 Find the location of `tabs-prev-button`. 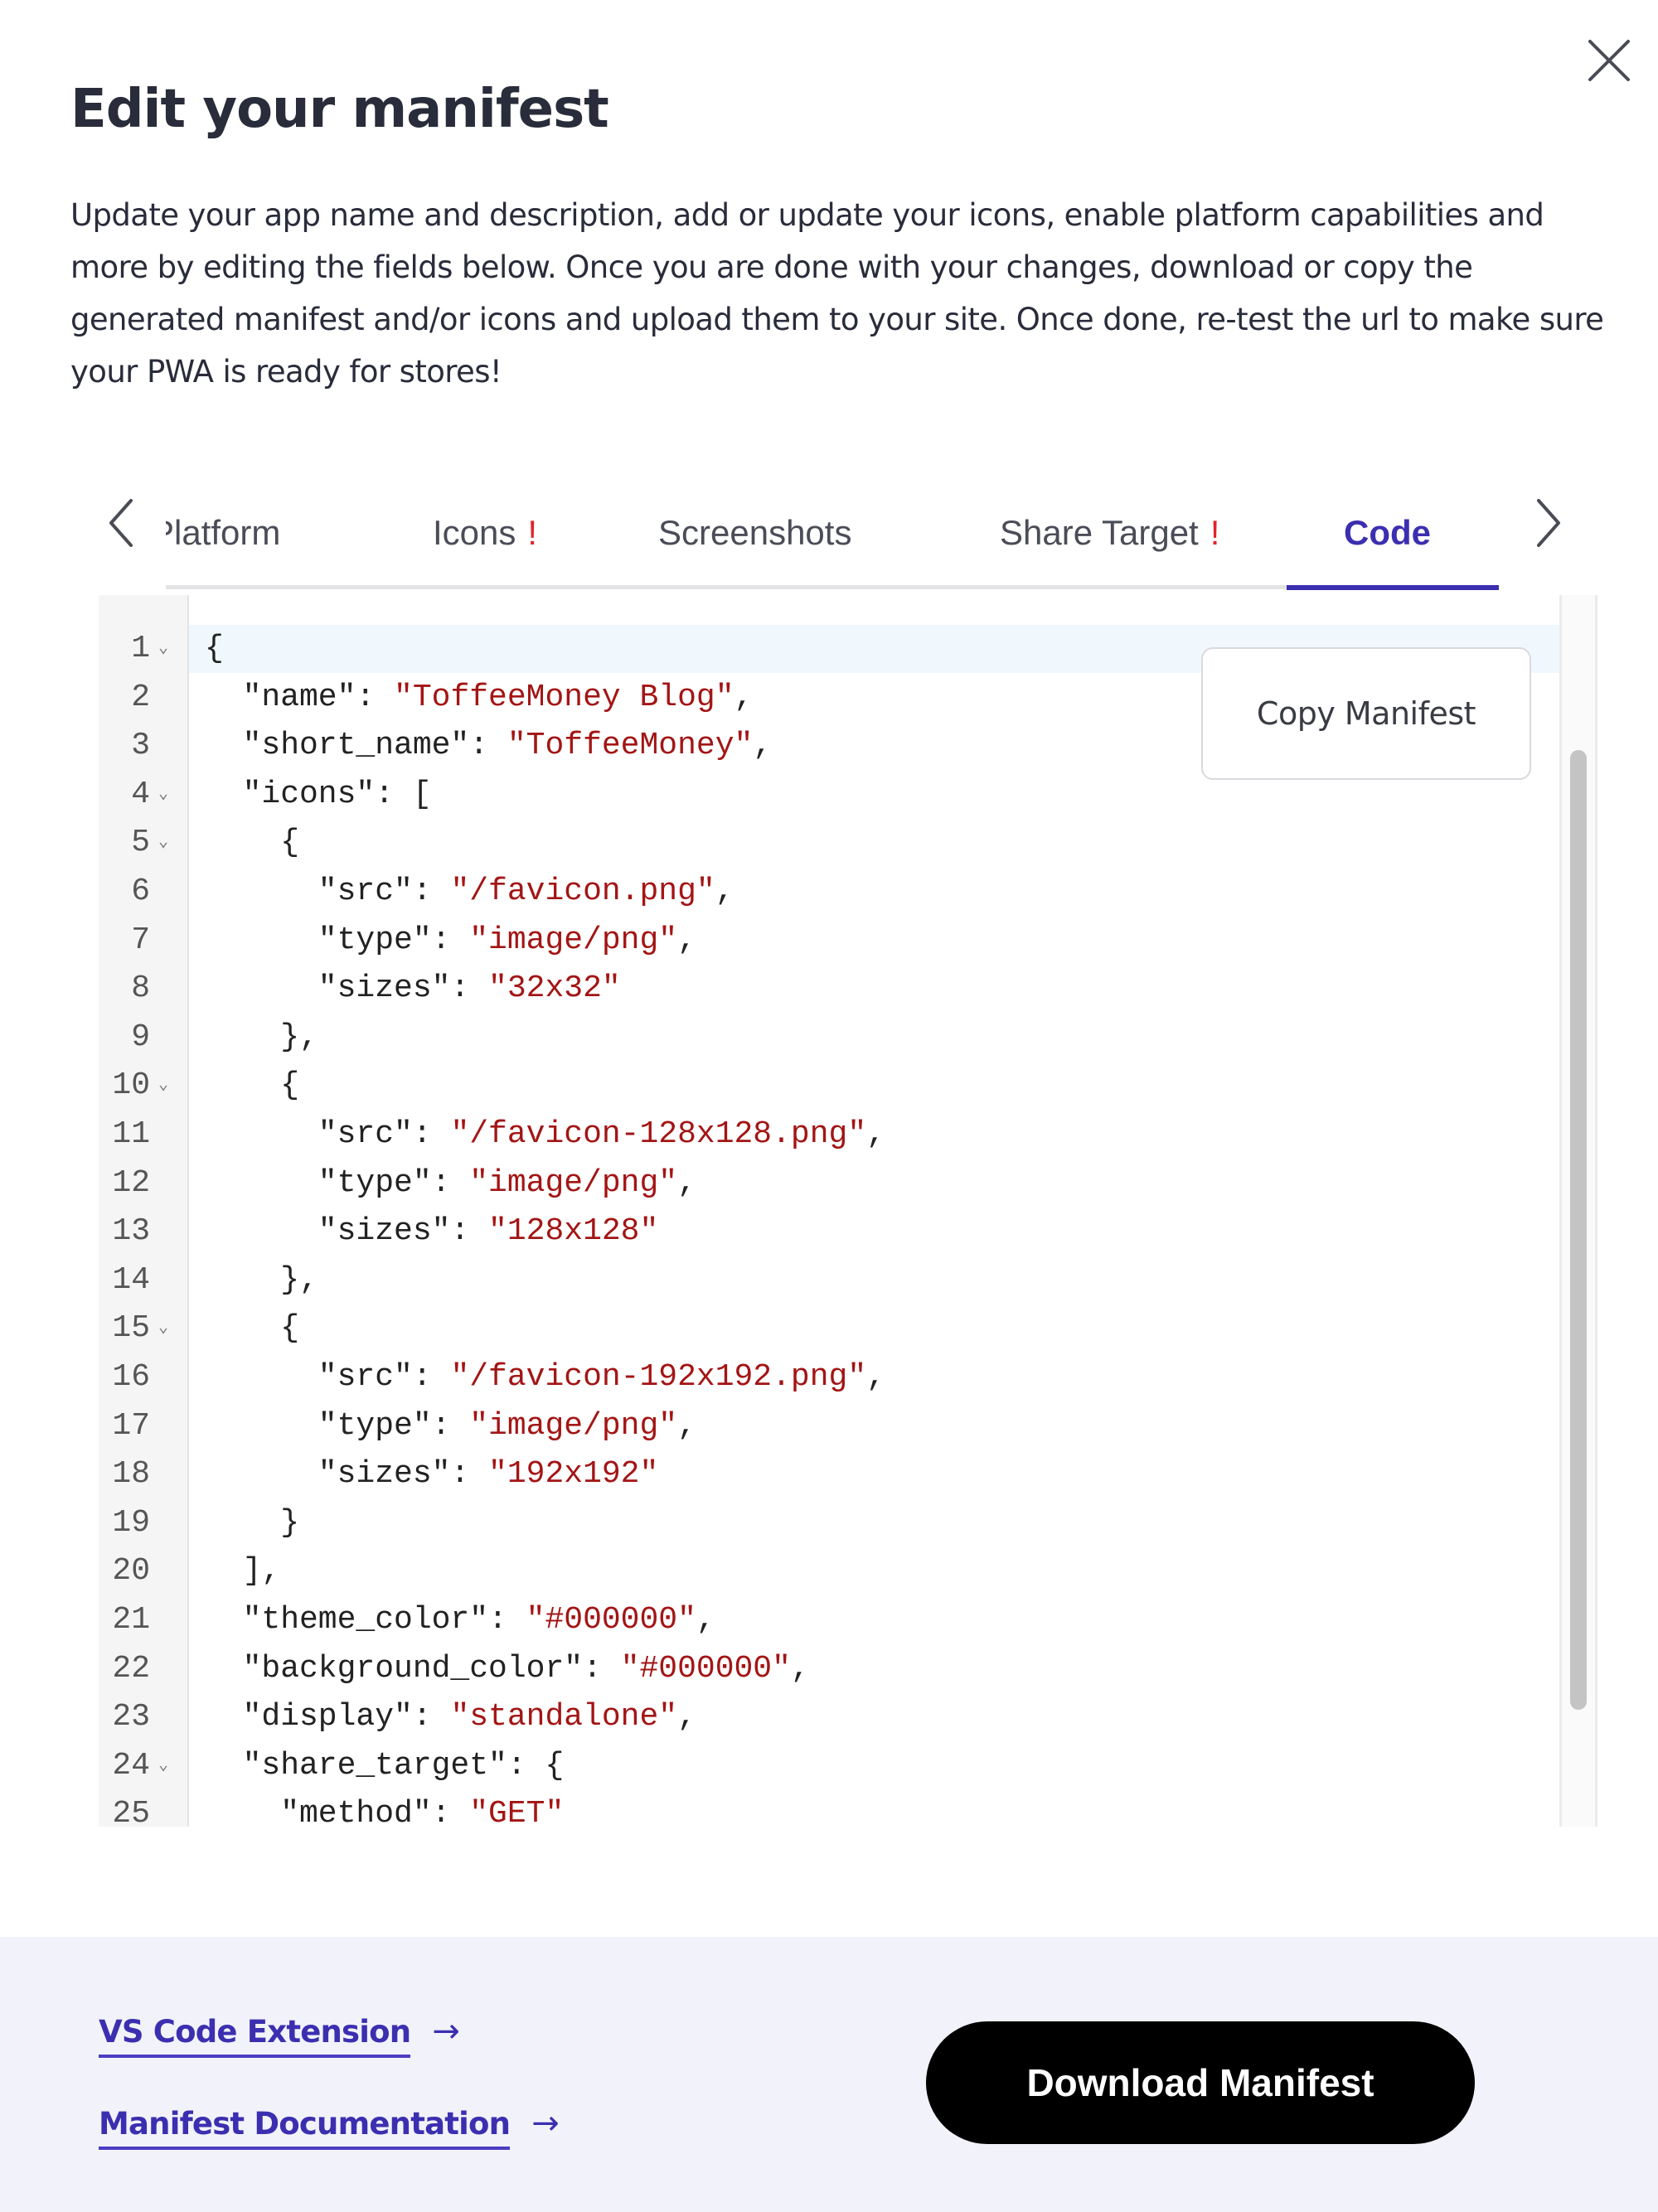

tabs-prev-button is located at coordinates (121, 523).